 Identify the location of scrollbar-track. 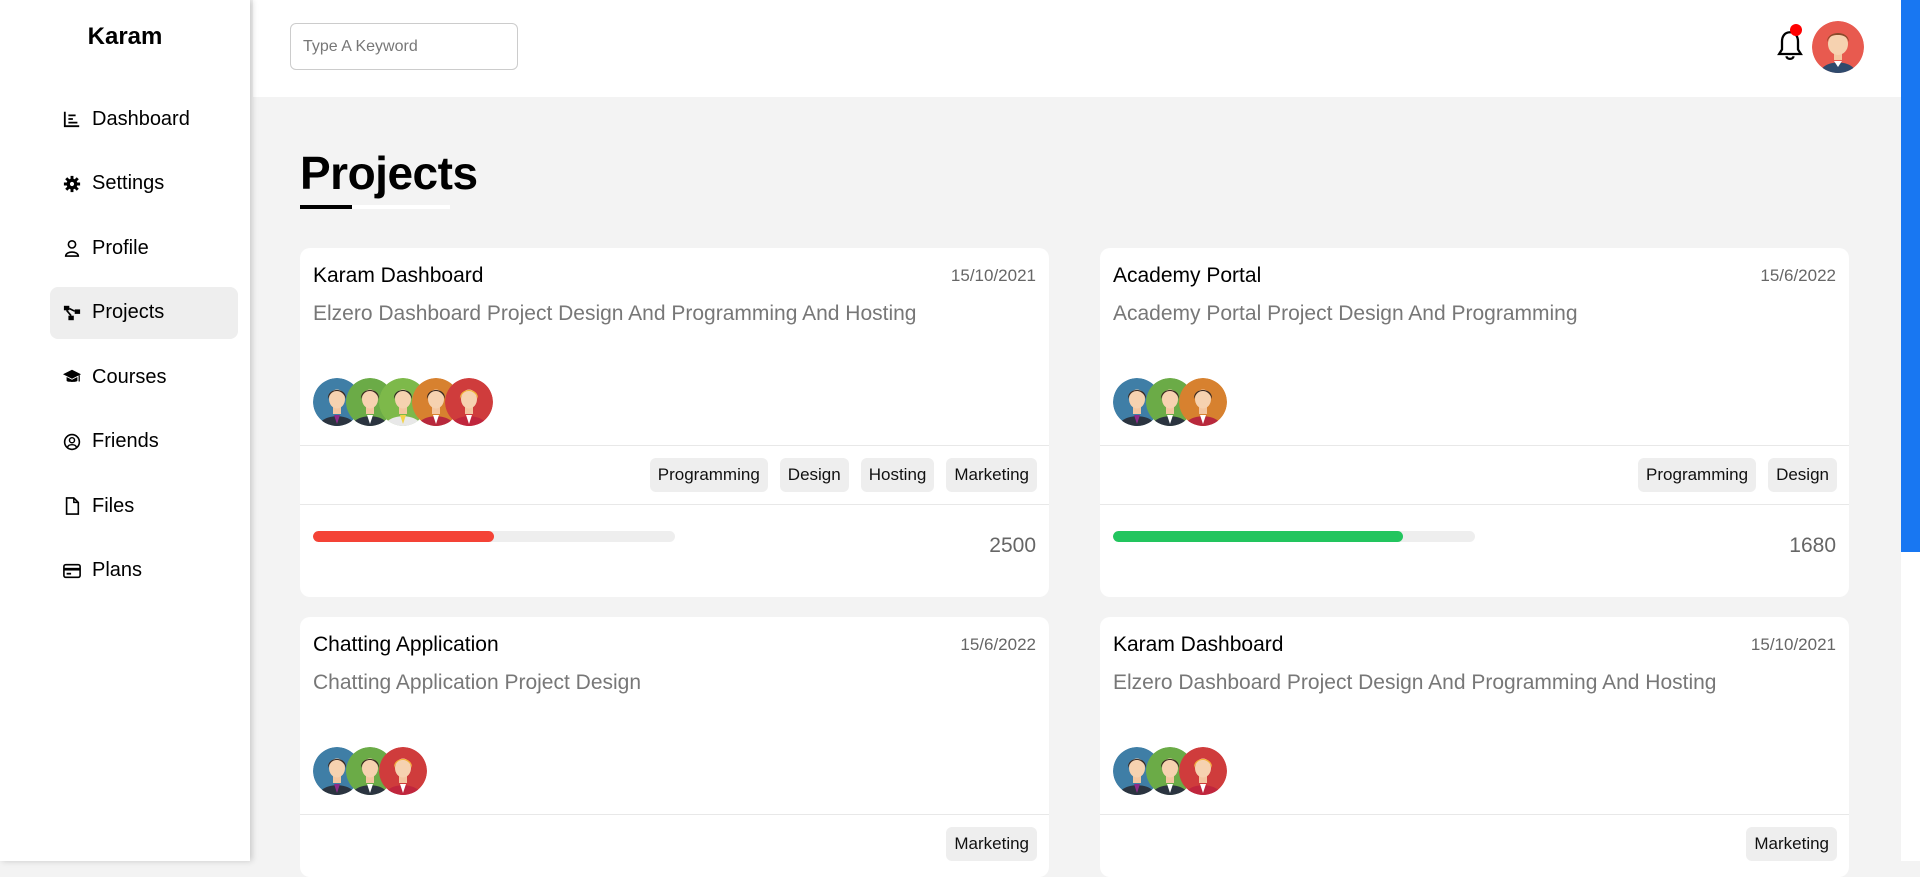
(1910, 430).